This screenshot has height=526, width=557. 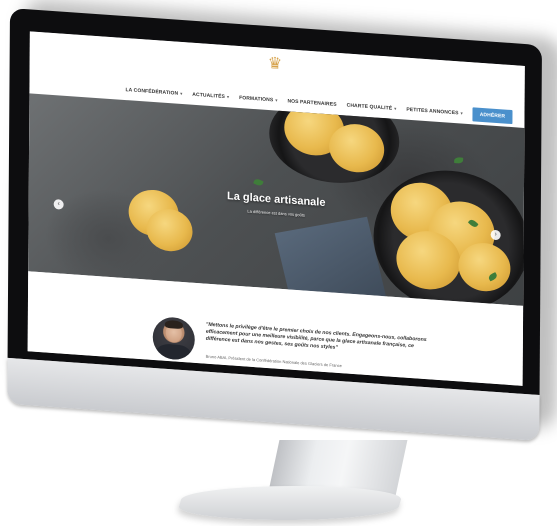 I want to click on nav-item-petites-annonces: PETITES ANNONCES ▾, so click(x=434, y=112).